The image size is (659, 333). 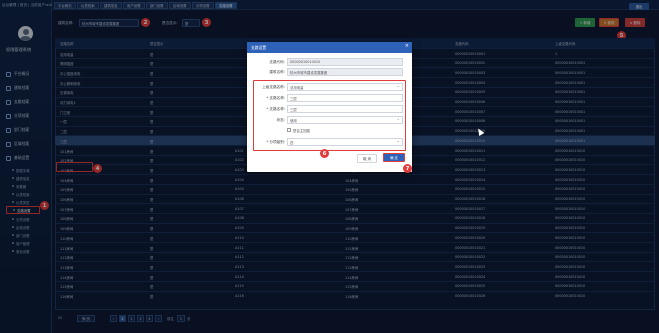 What do you see at coordinates (301, 131) in the screenshot?
I see `main-loop-label: 是否主回路` at bounding box center [301, 131].